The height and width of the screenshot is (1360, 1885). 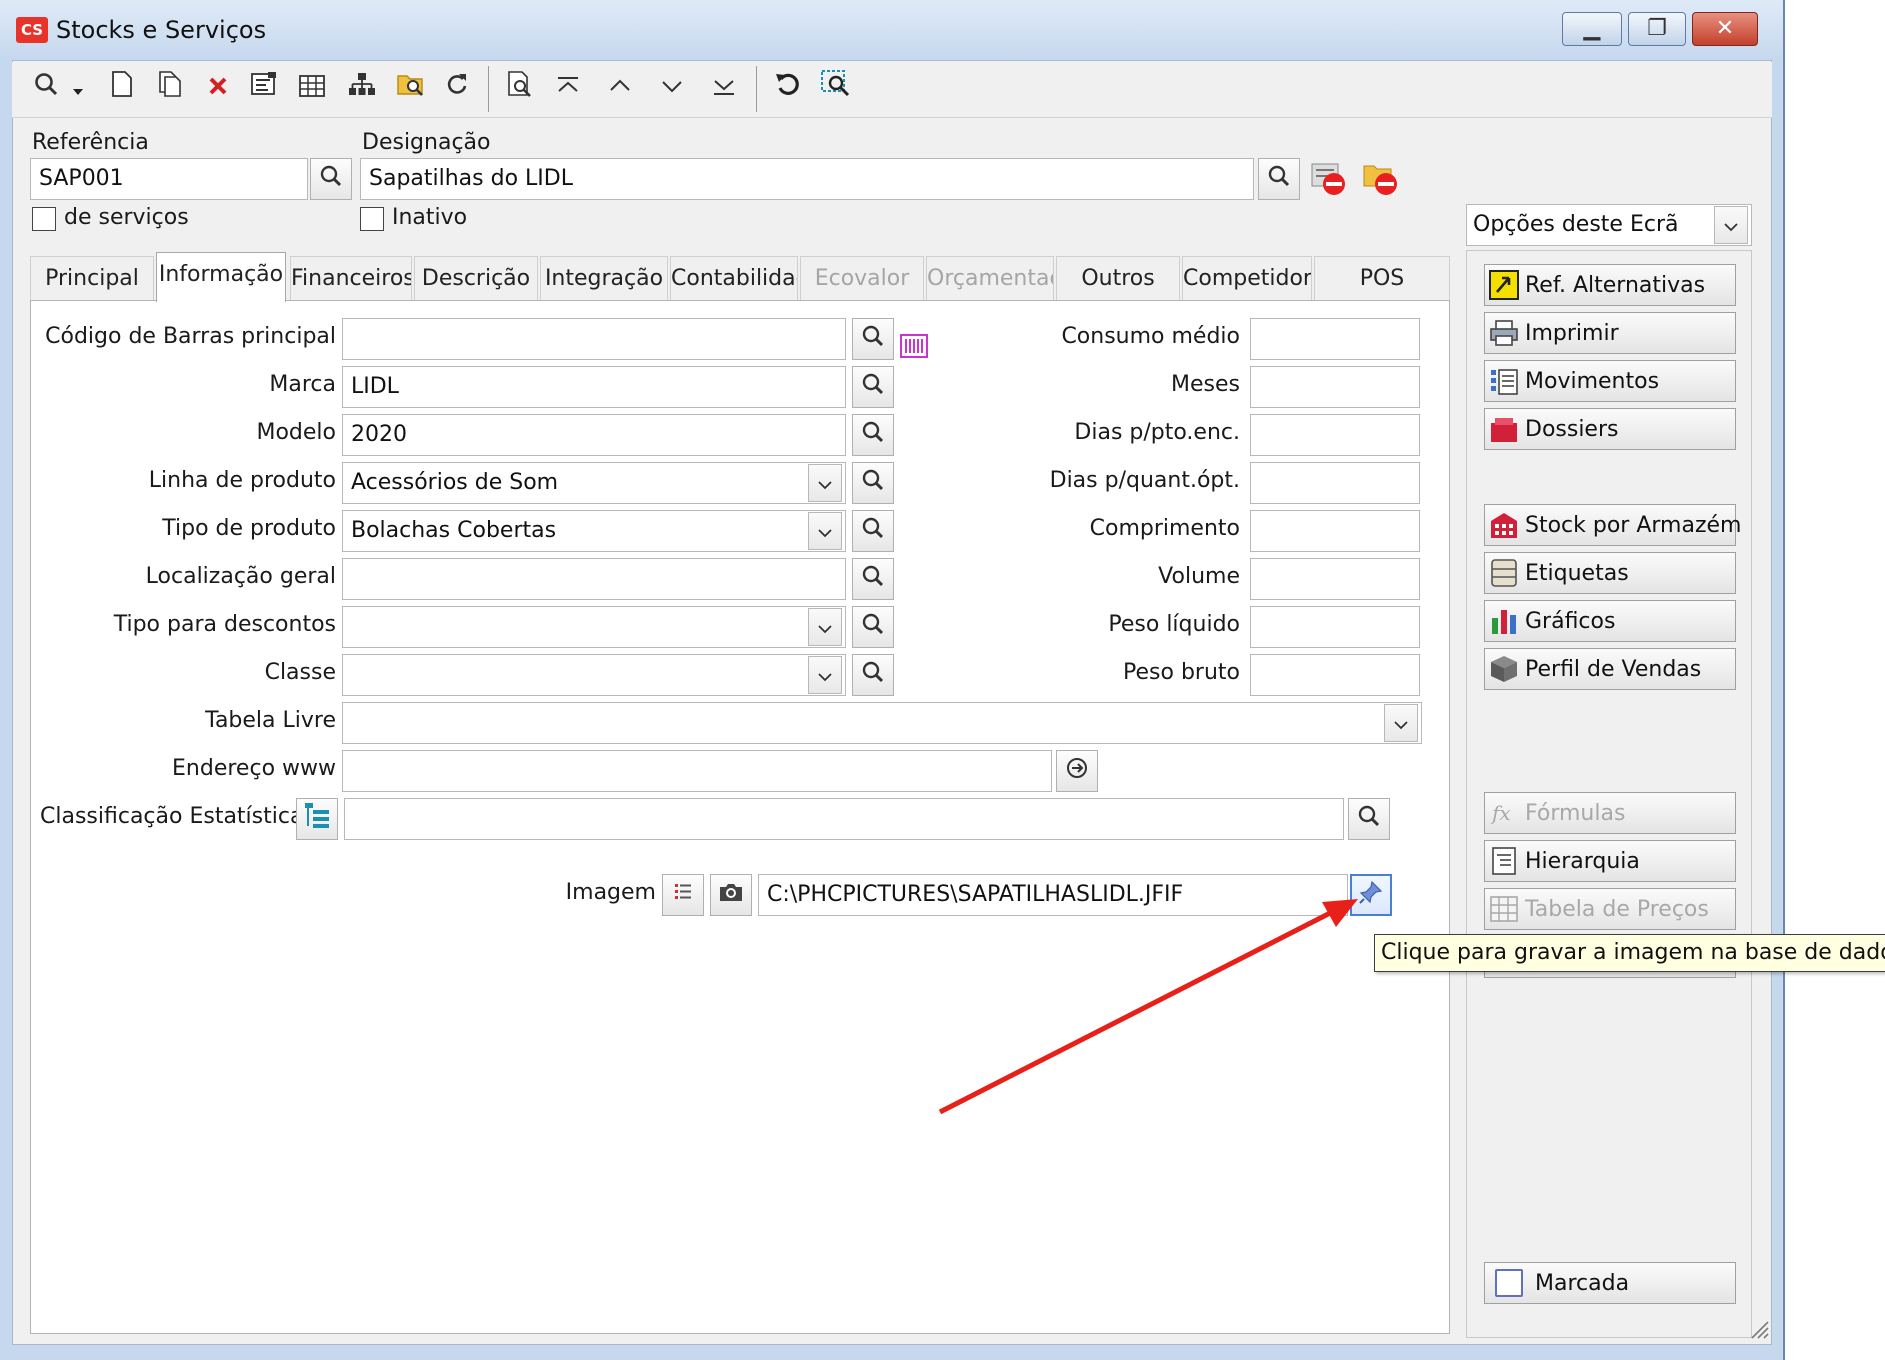 I want to click on dias-quant-opt-input, so click(x=1335, y=483).